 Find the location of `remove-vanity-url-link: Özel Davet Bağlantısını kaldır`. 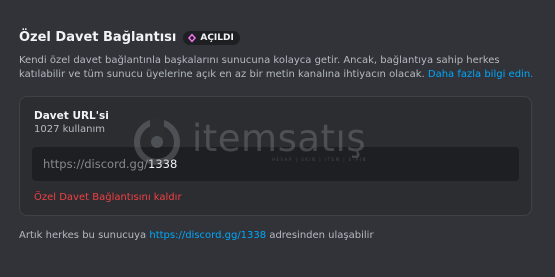

remove-vanity-url-link: Özel Davet Bağlantısını kaldır is located at coordinates (108, 197).